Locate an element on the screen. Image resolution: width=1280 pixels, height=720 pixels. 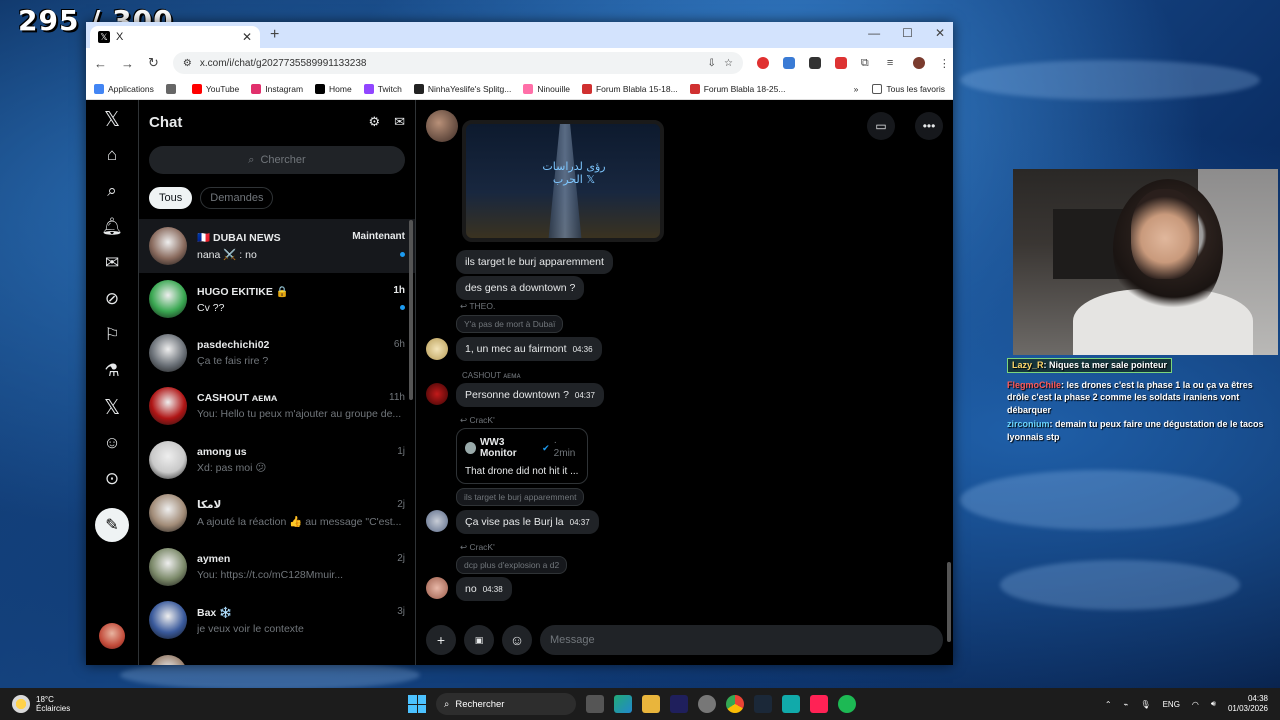
image-message: رؤى لدراسات الحرب 𝕏 is located at coordinates (563, 181).